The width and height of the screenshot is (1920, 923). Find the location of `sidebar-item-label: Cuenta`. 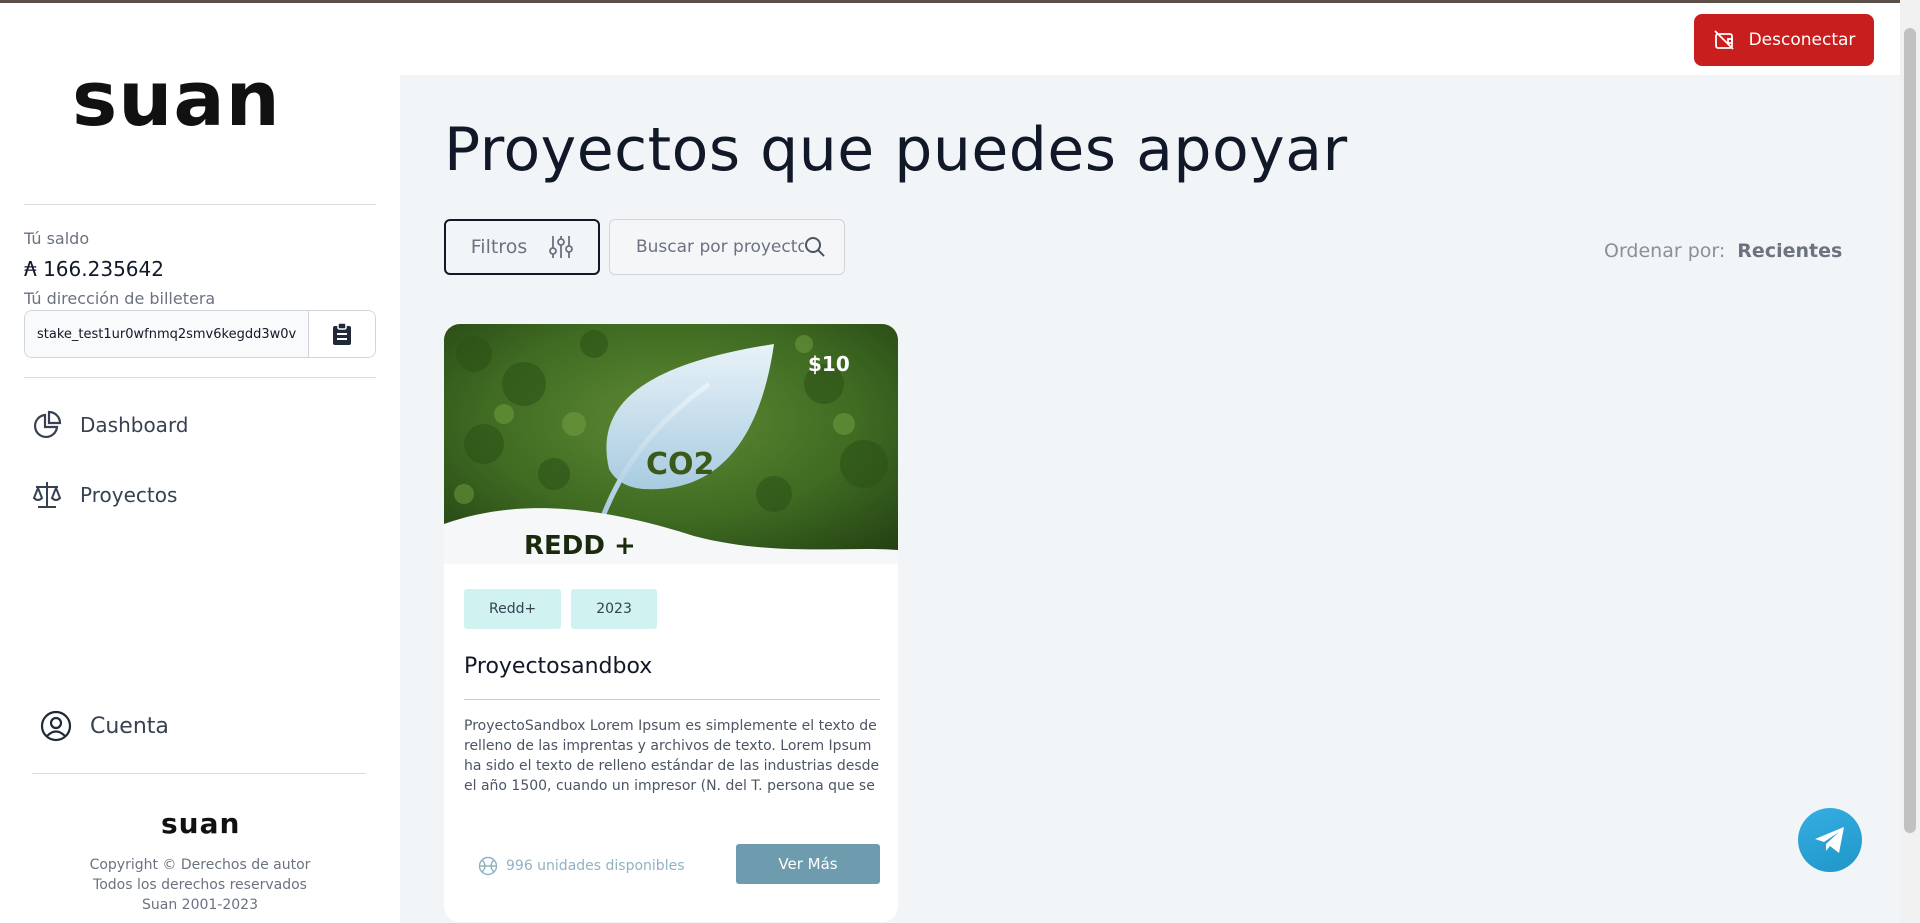

sidebar-item-label: Cuenta is located at coordinates (129, 726).